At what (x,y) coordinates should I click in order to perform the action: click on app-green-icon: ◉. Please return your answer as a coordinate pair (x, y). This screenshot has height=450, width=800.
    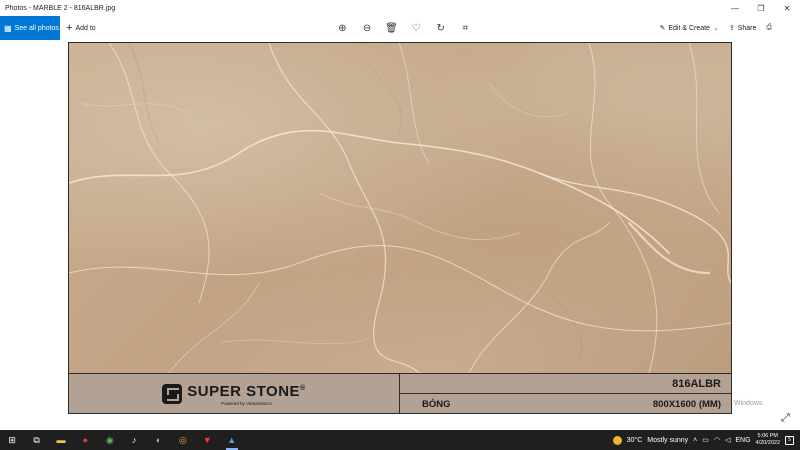
    Looking at the image, I should click on (109, 439).